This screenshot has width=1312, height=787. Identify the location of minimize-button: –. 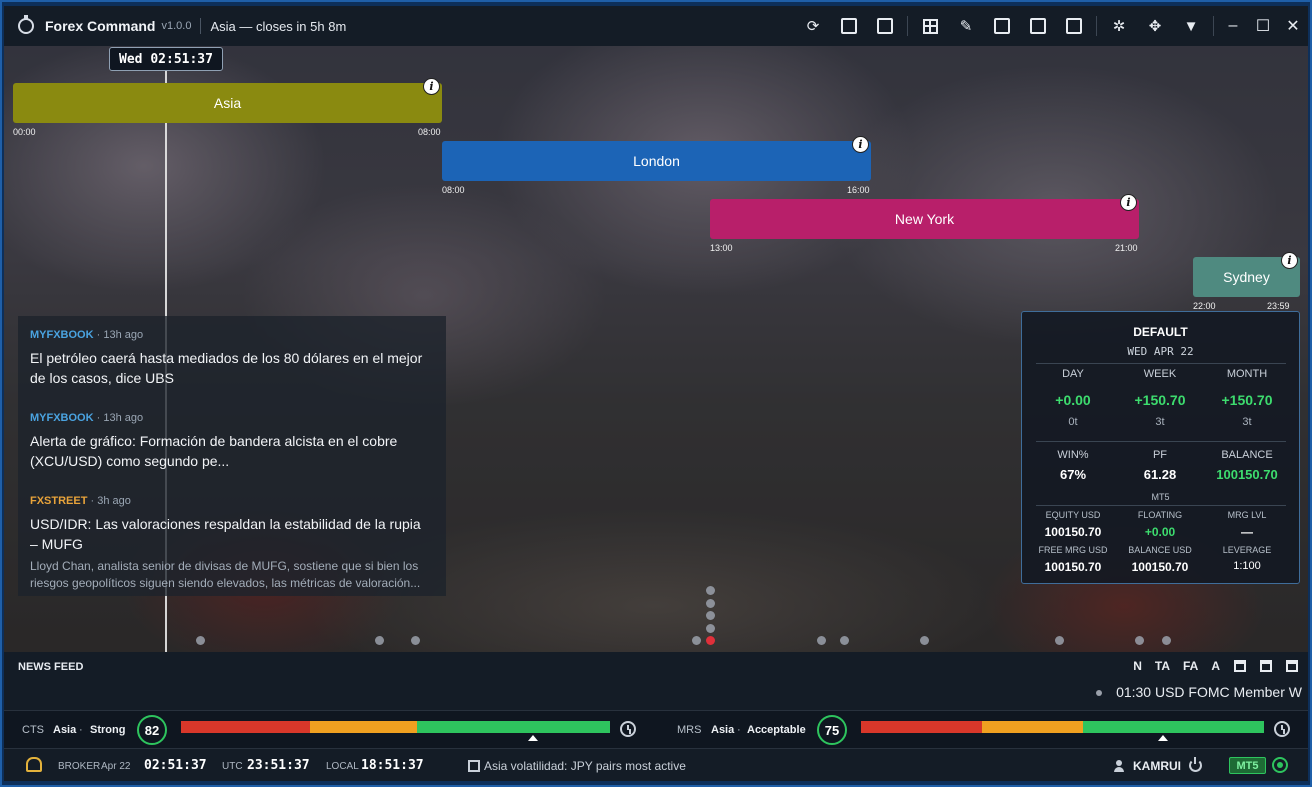
(1233, 26).